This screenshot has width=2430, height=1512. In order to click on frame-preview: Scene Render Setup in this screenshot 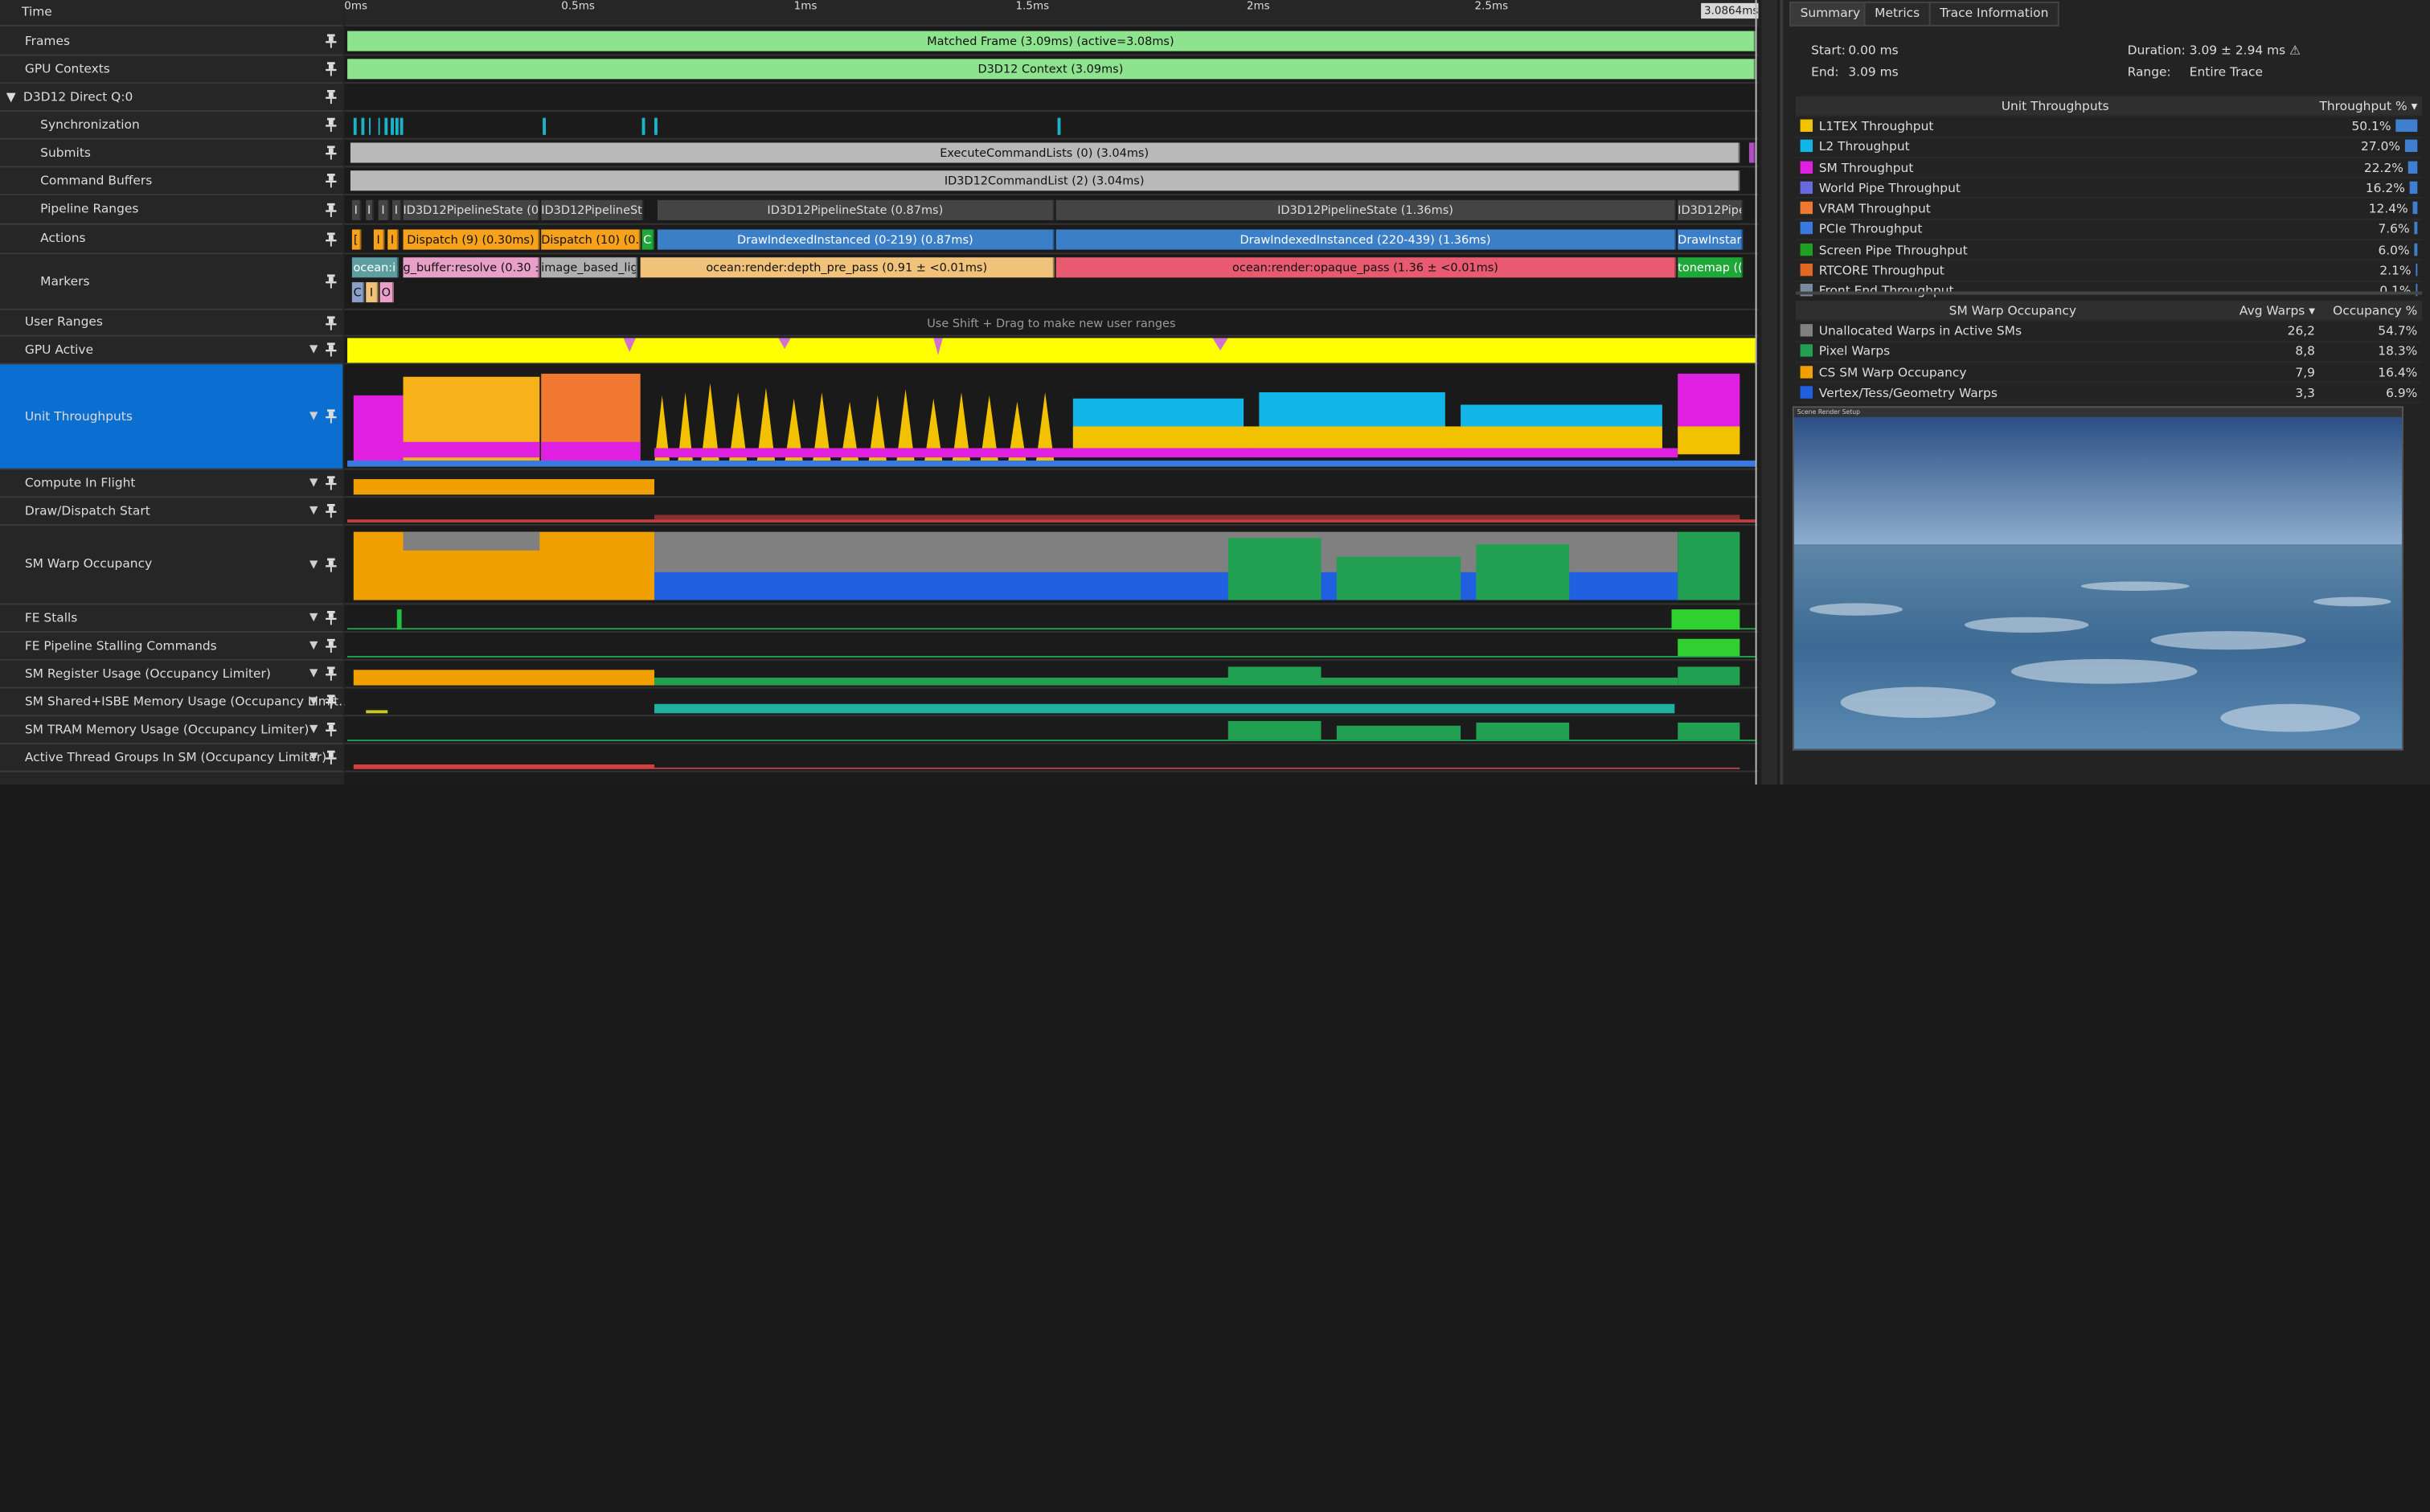, I will do `click(2097, 578)`.